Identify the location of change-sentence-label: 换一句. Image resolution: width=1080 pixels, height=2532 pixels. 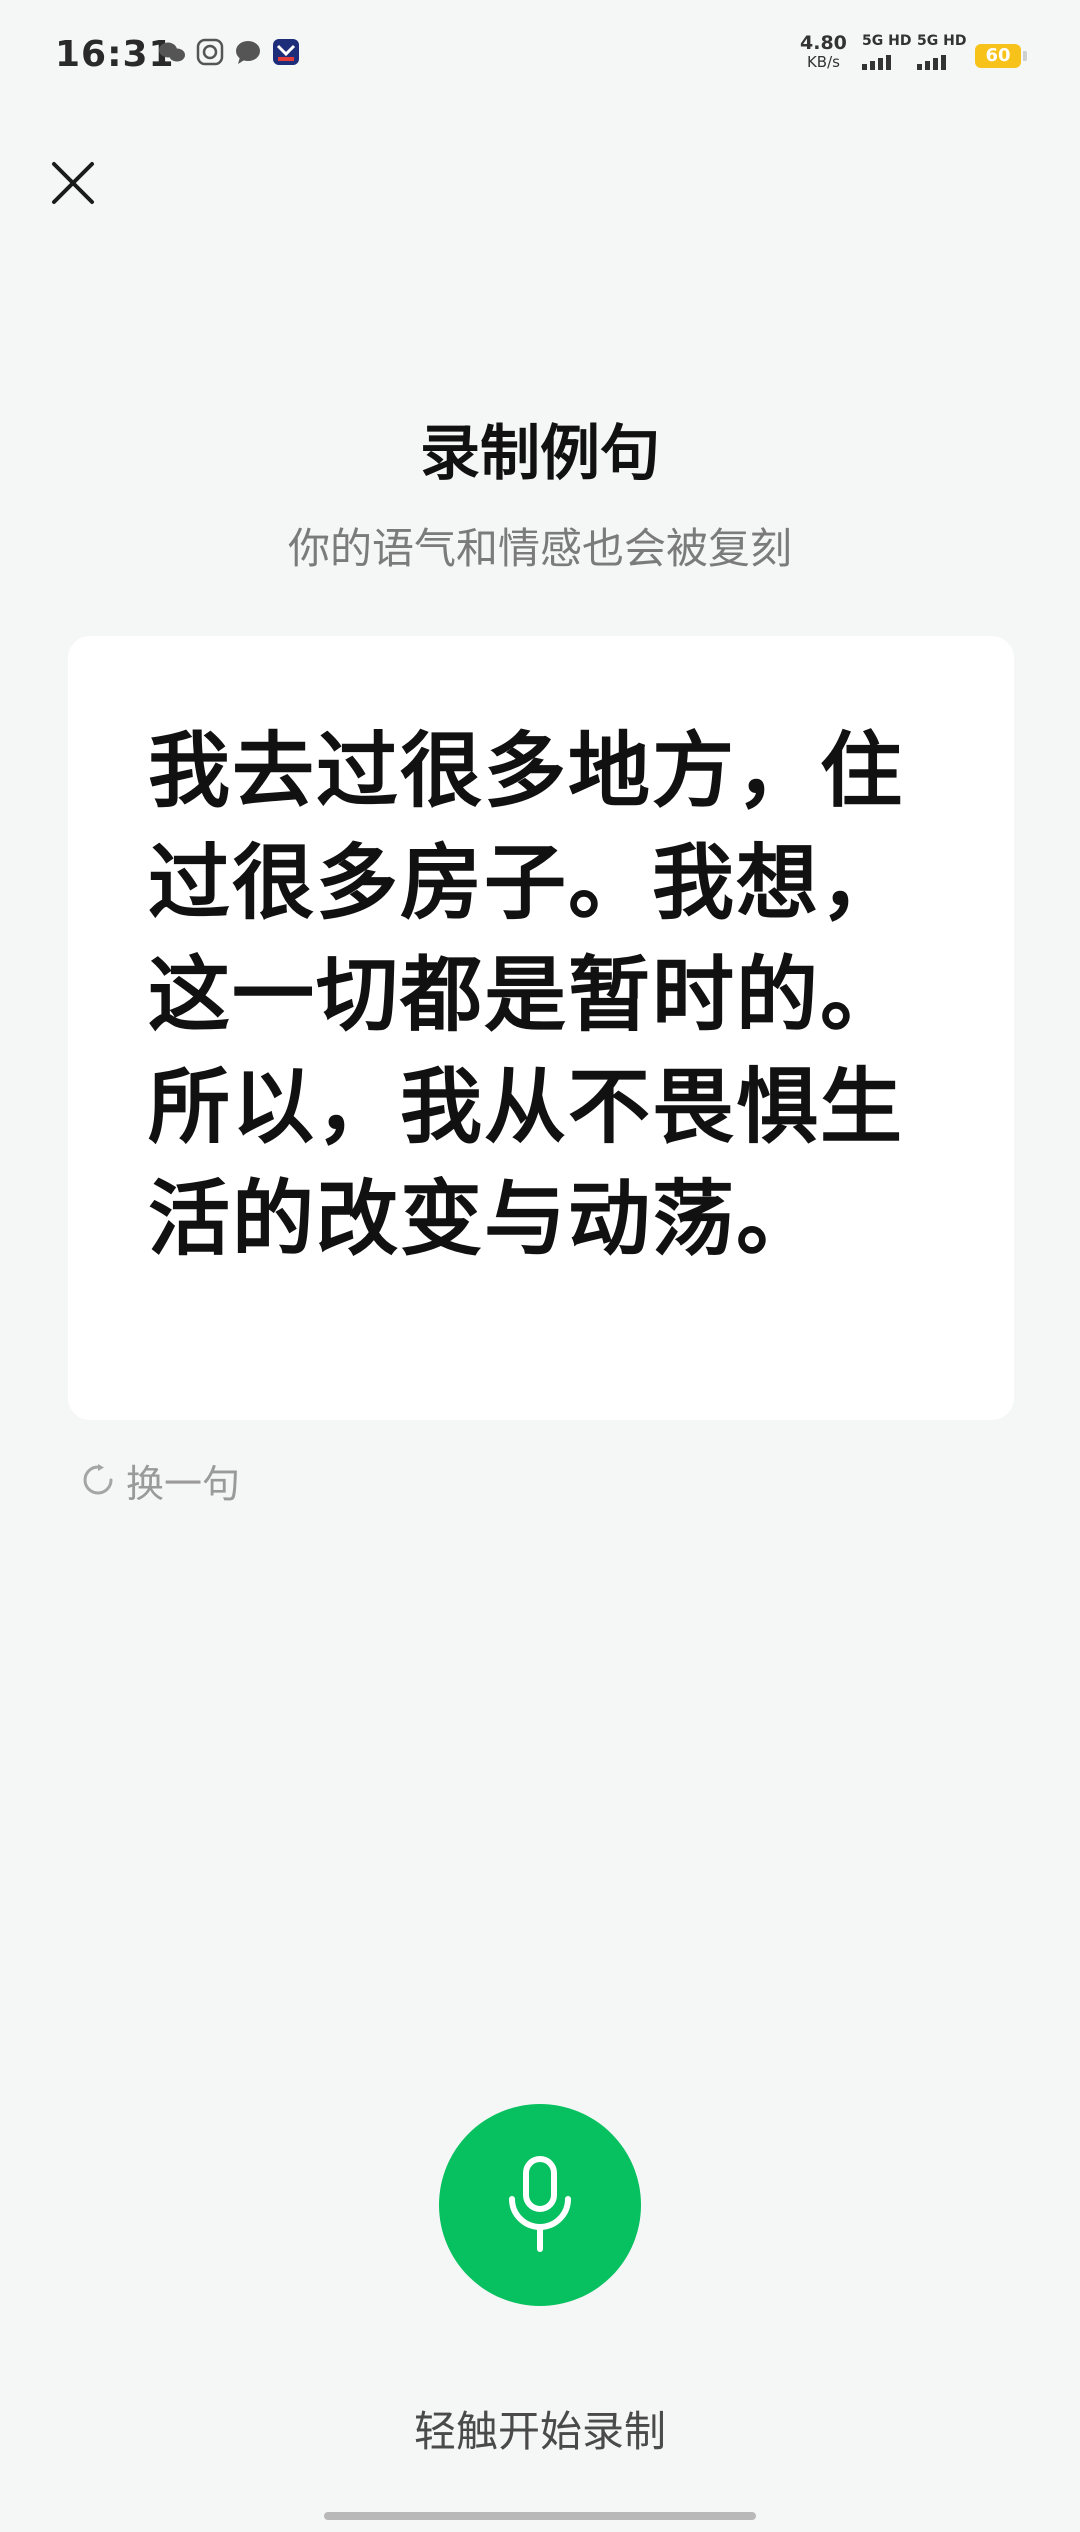
(183, 1483).